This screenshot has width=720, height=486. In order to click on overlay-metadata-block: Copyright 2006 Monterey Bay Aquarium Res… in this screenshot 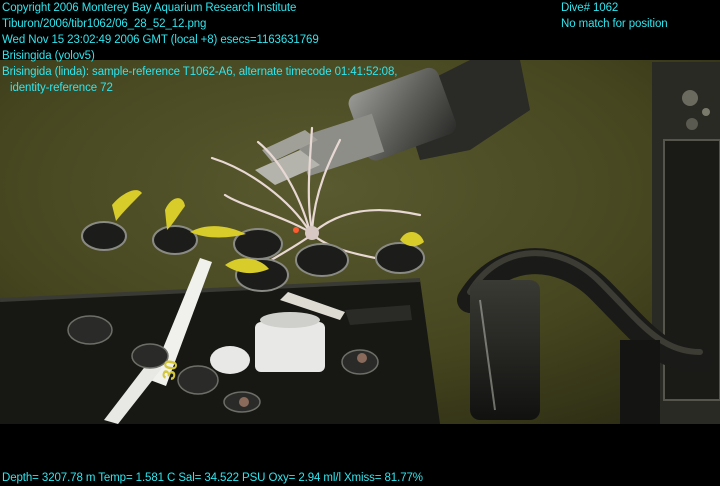, I will do `click(199, 48)`.